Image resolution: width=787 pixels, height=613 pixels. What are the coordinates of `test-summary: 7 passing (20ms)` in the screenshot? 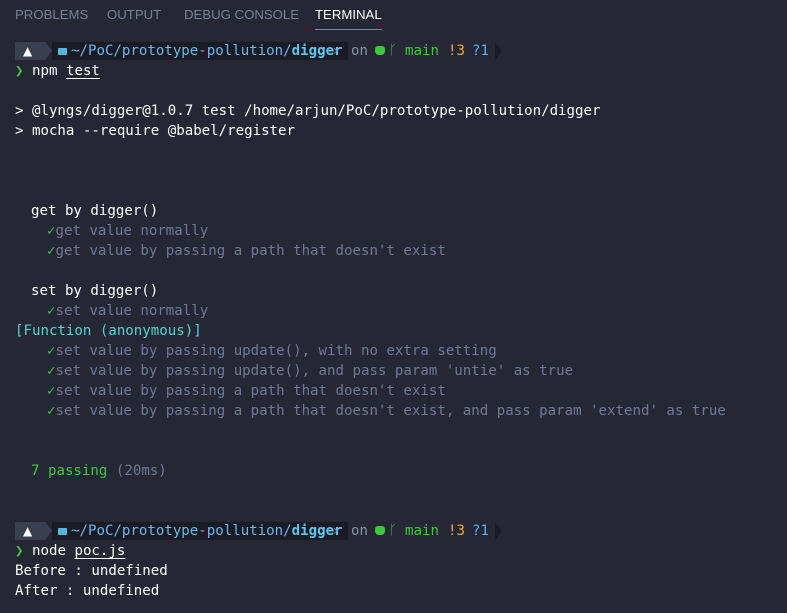 It's located at (99, 471).